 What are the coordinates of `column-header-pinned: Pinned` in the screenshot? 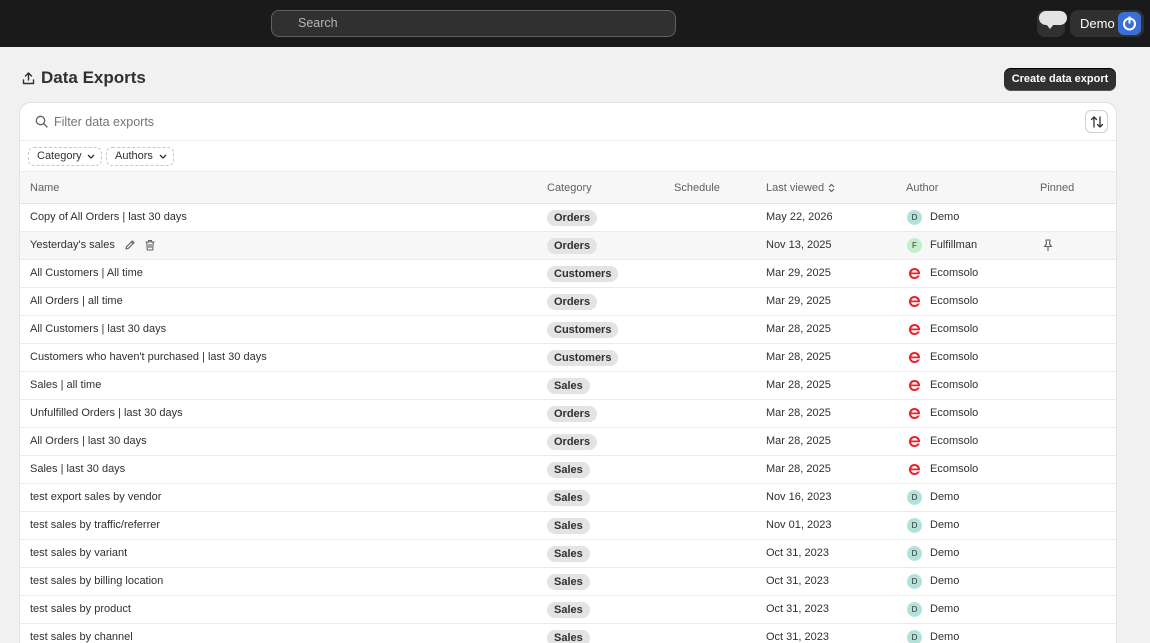 It's located at (1057, 188).